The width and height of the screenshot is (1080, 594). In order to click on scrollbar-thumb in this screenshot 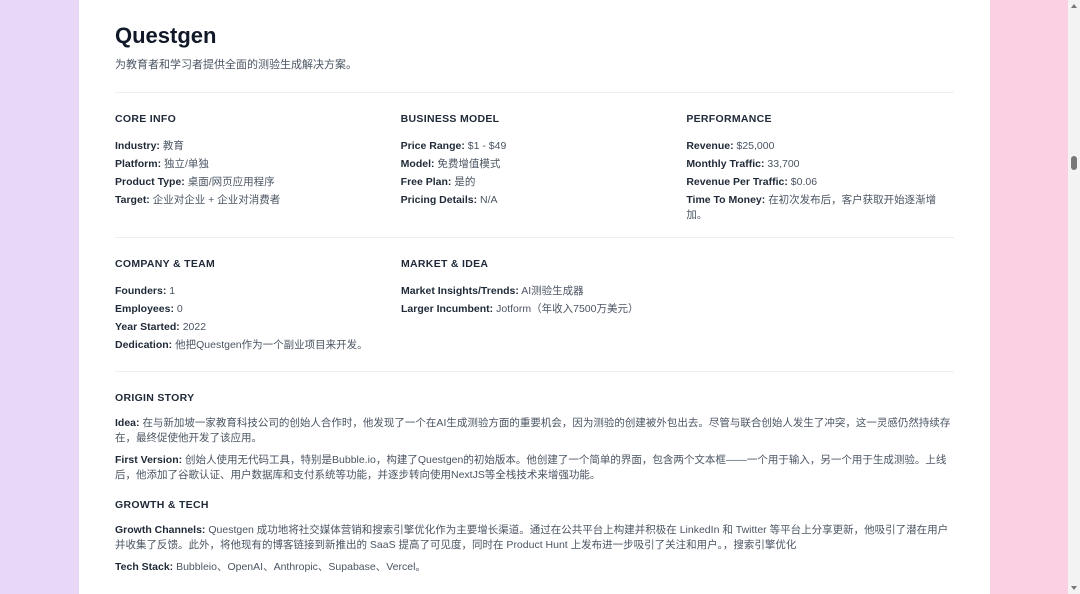, I will do `click(1074, 163)`.